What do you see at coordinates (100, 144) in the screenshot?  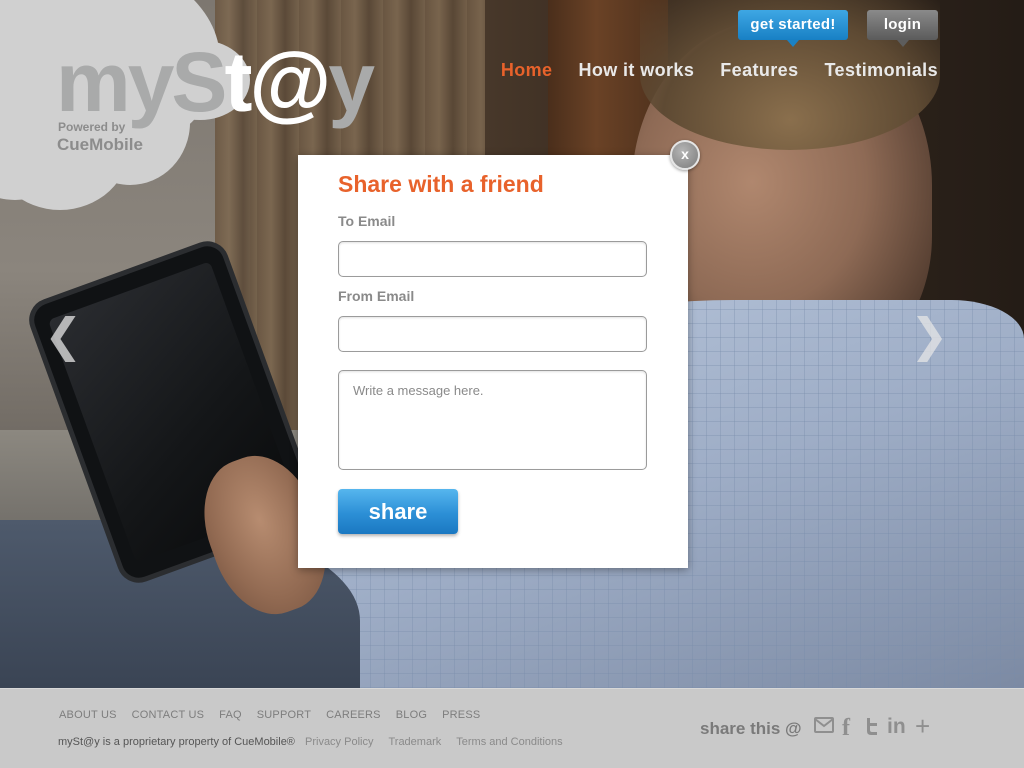 I see `logo-company: CueMobile` at bounding box center [100, 144].